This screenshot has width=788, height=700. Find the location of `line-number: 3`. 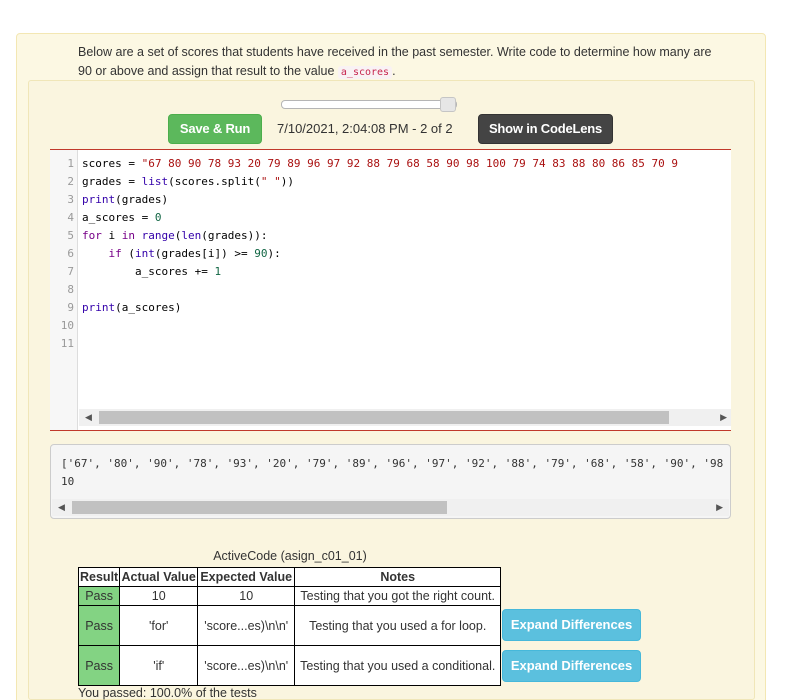

line-number: 3 is located at coordinates (70, 199).